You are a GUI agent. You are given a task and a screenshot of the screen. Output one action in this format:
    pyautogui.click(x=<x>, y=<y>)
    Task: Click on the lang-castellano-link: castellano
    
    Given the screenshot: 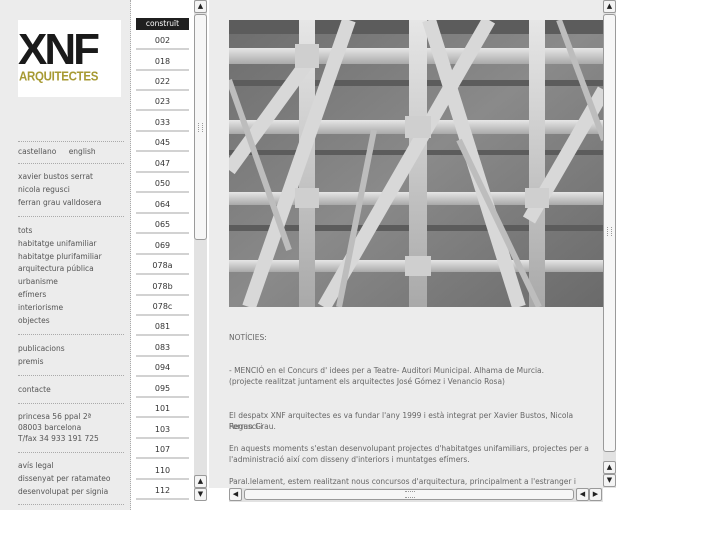 What is the action you would take?
    pyautogui.click(x=37, y=151)
    